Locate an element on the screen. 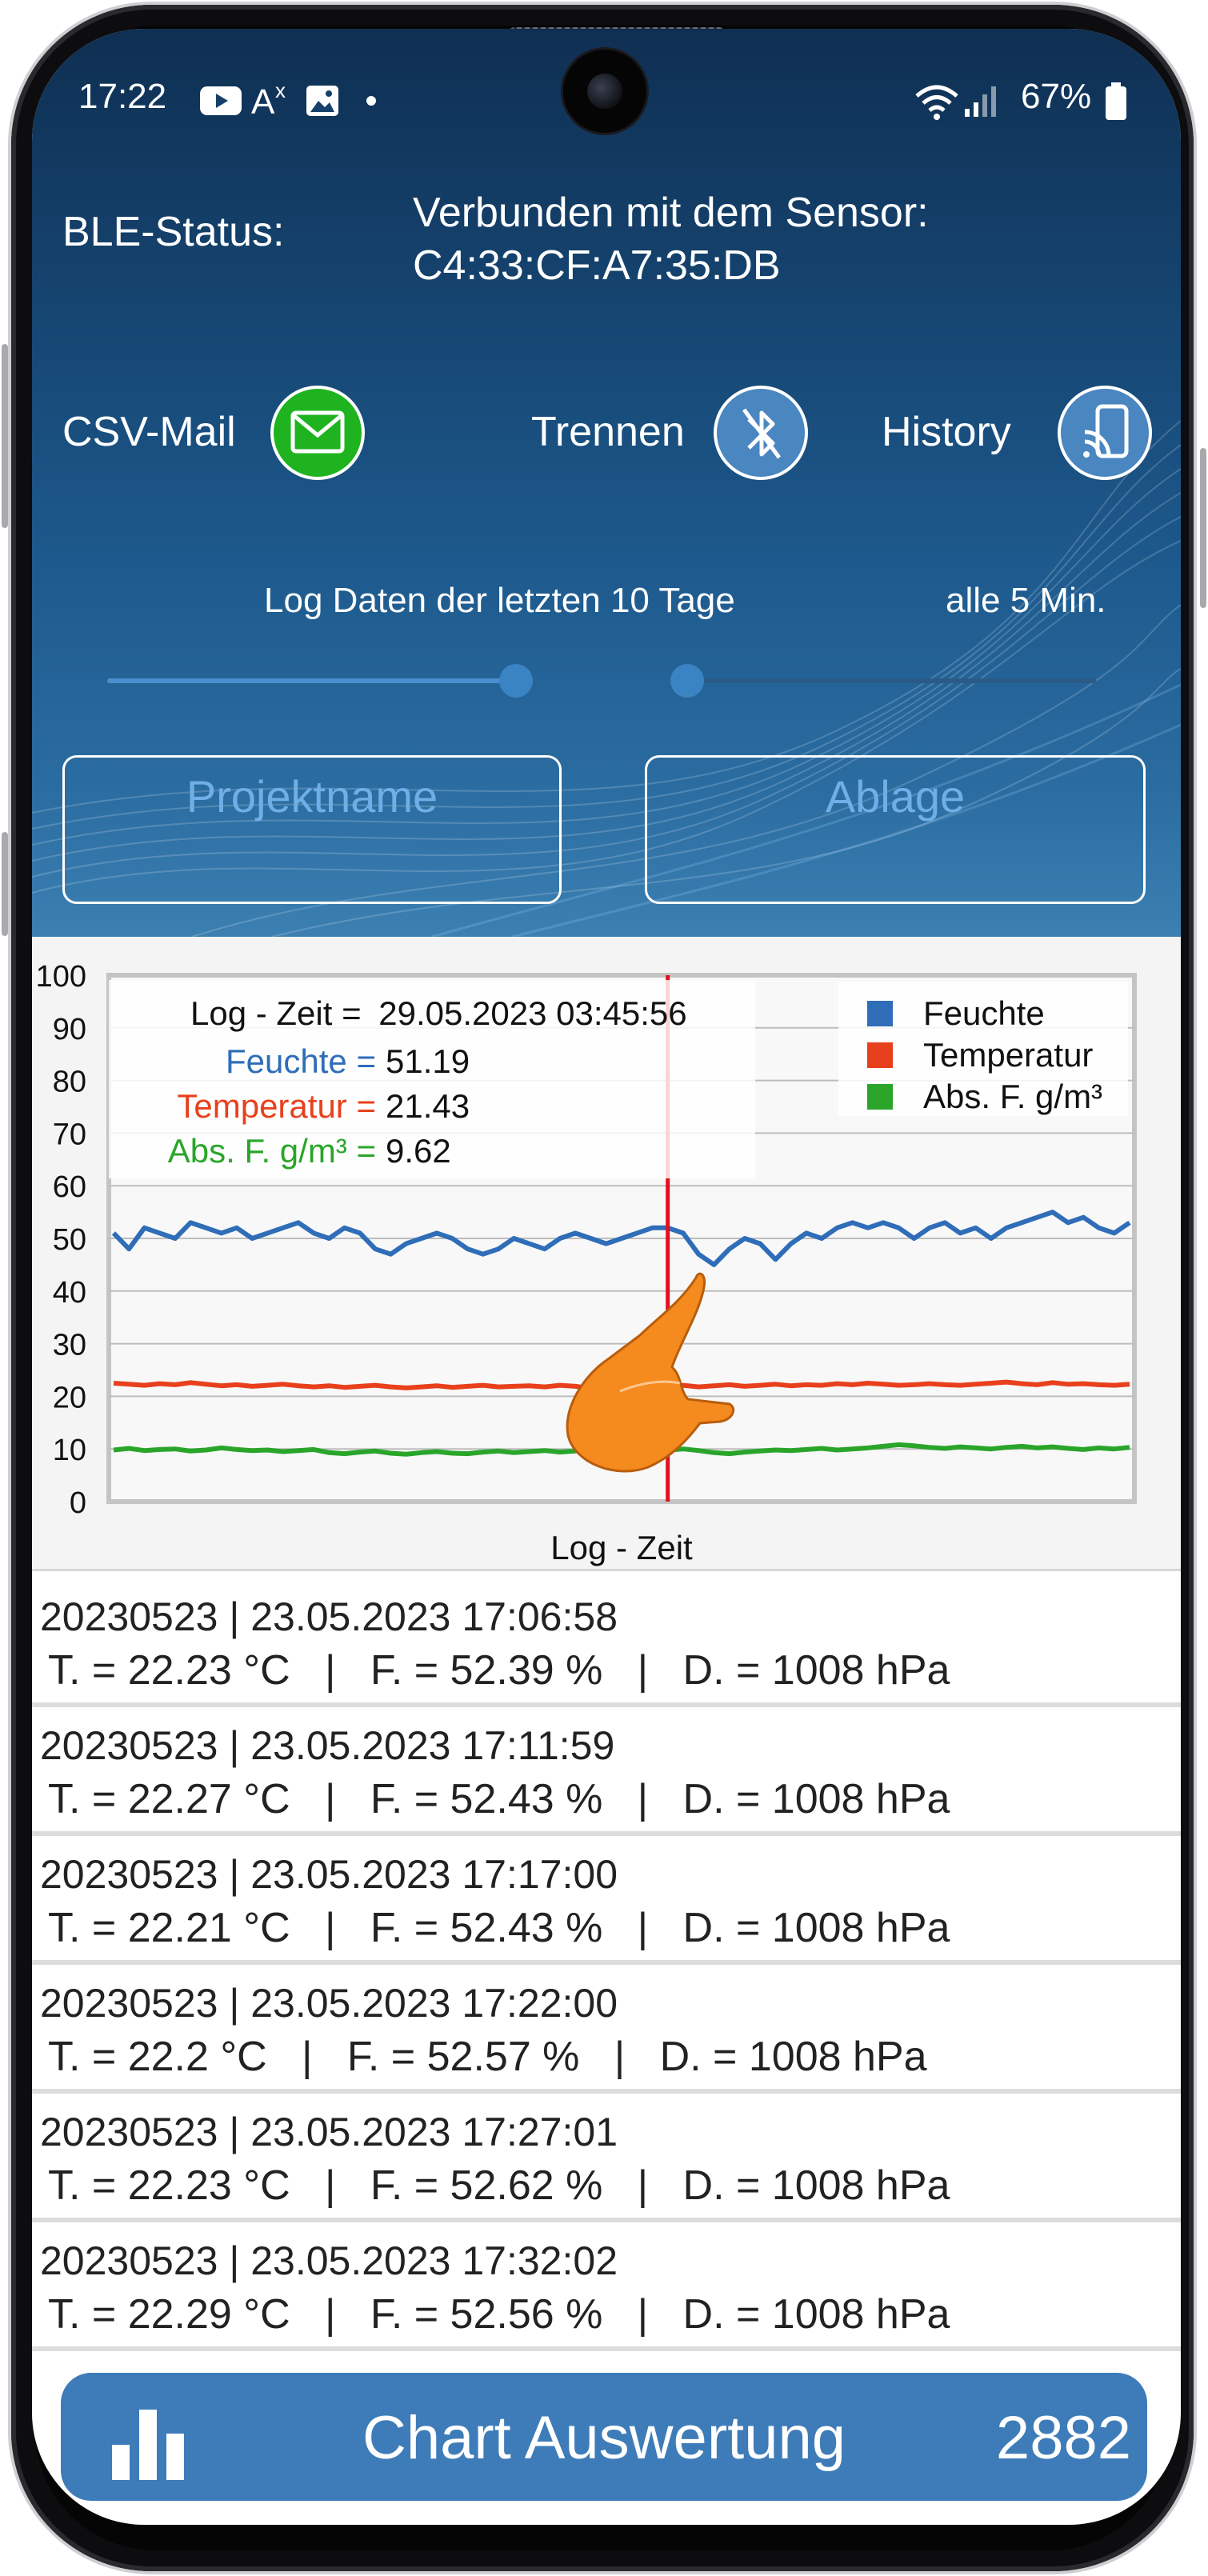 This screenshot has height=2576, width=1208. y-tick-label: 30 is located at coordinates (69, 1345).